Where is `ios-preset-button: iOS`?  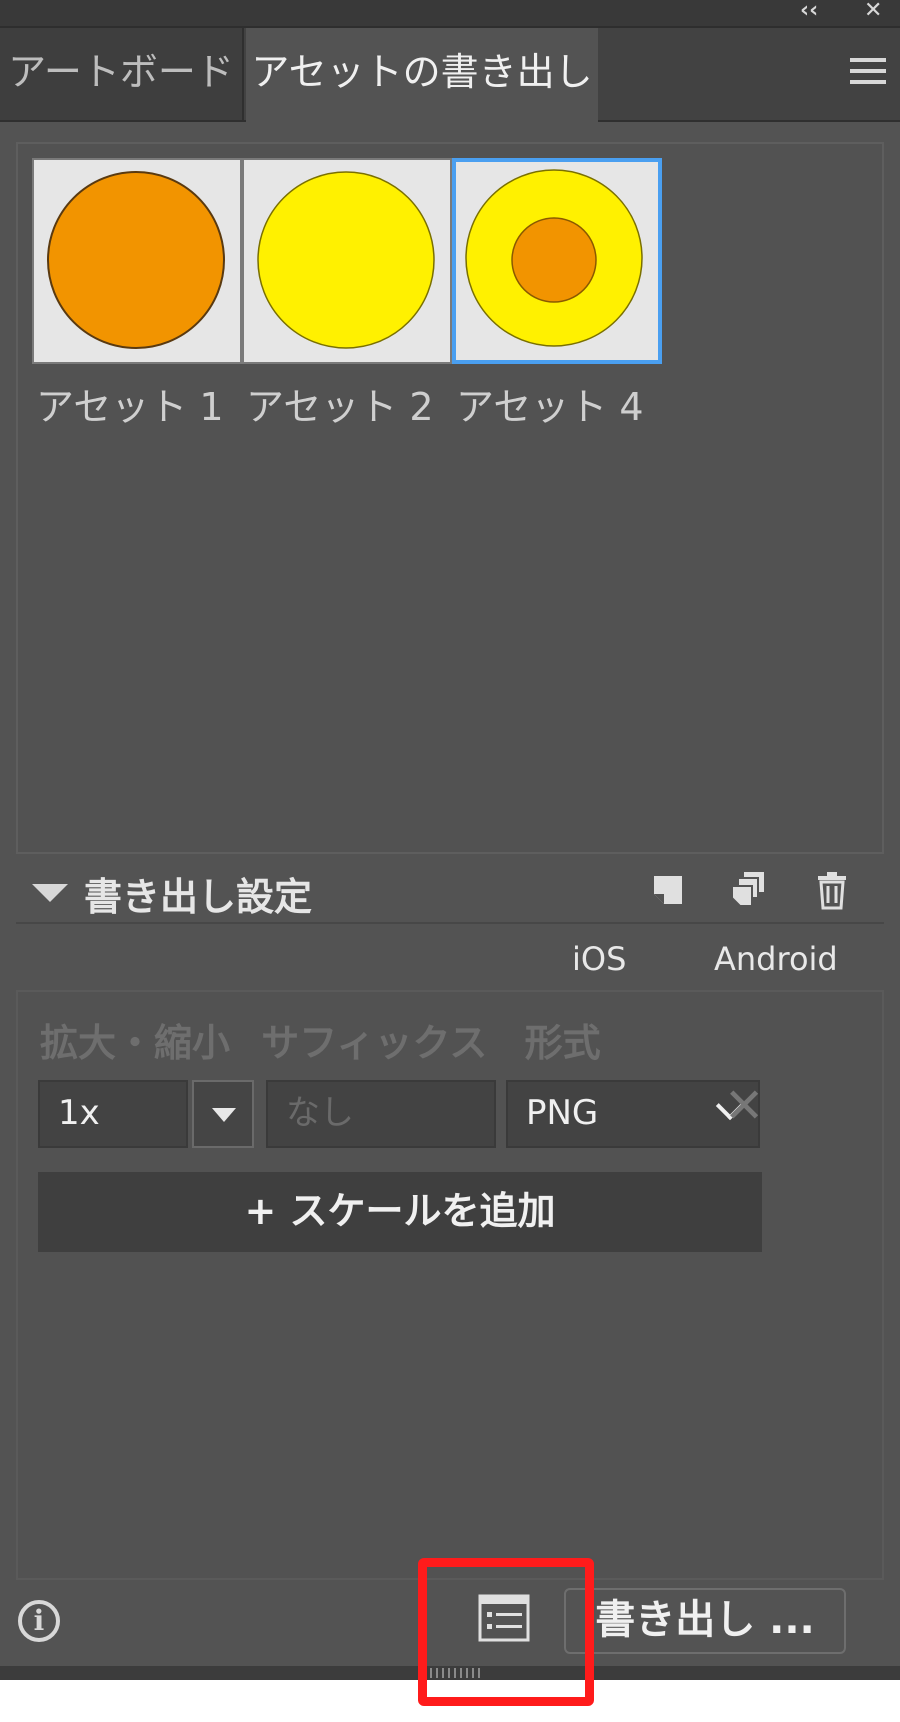 ios-preset-button: iOS is located at coordinates (599, 959).